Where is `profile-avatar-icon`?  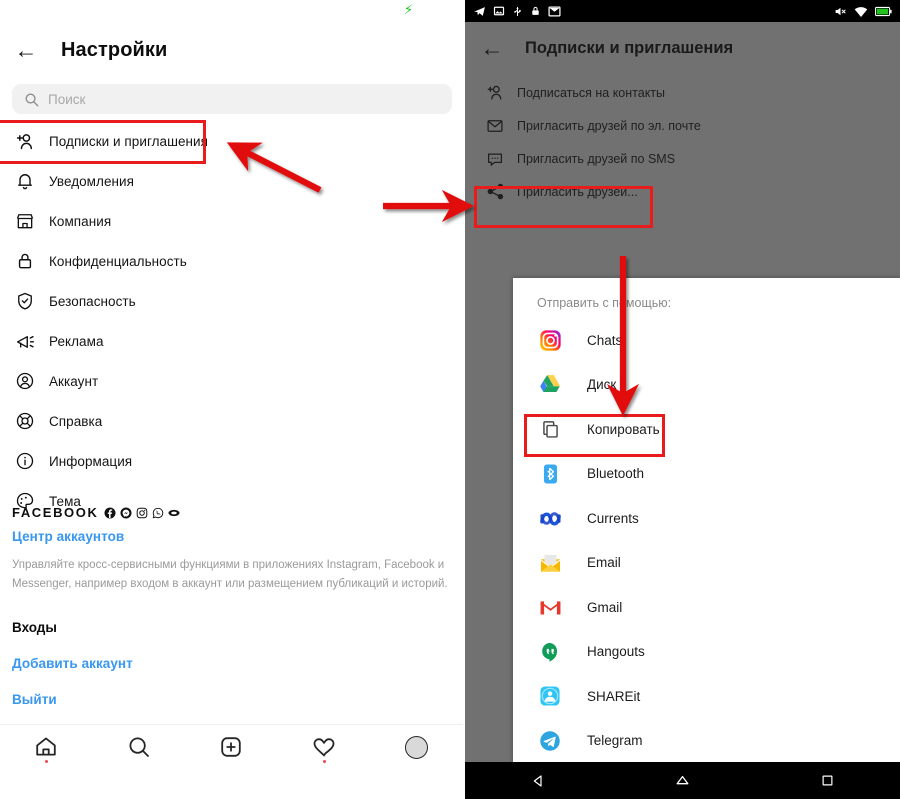 profile-avatar-icon is located at coordinates (417, 747).